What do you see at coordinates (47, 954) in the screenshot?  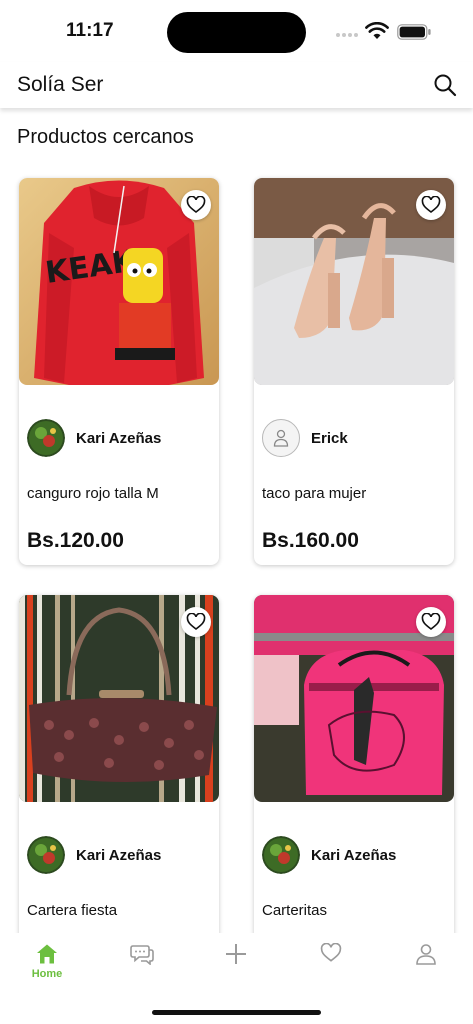 I see `home-icon` at bounding box center [47, 954].